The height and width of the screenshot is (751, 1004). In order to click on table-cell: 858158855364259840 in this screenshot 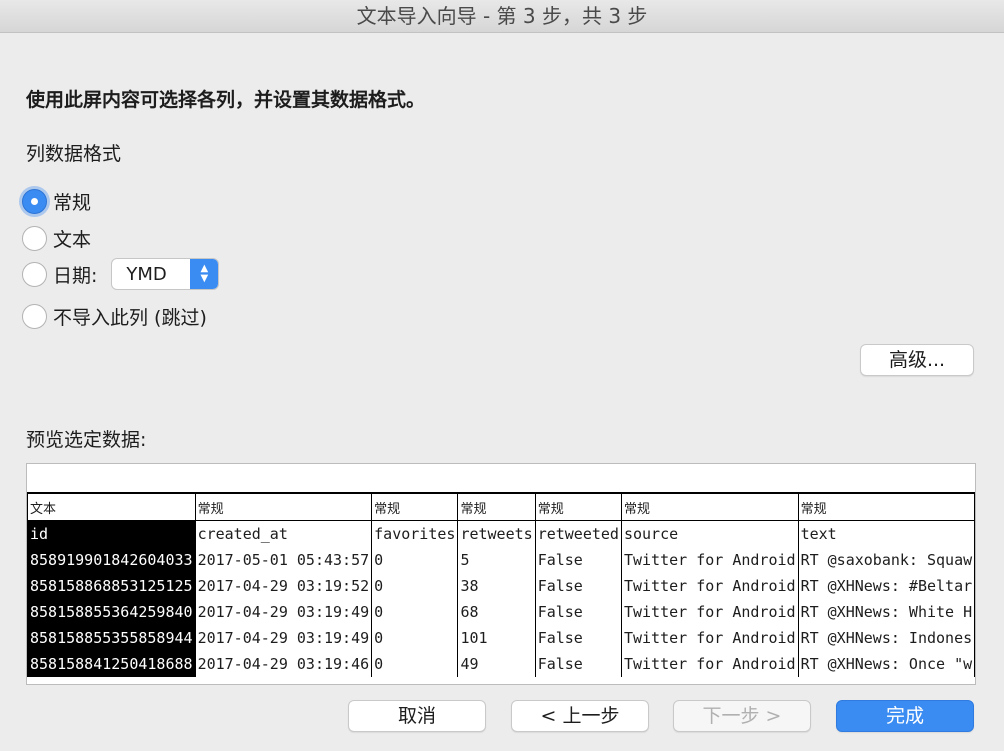, I will do `click(111, 612)`.